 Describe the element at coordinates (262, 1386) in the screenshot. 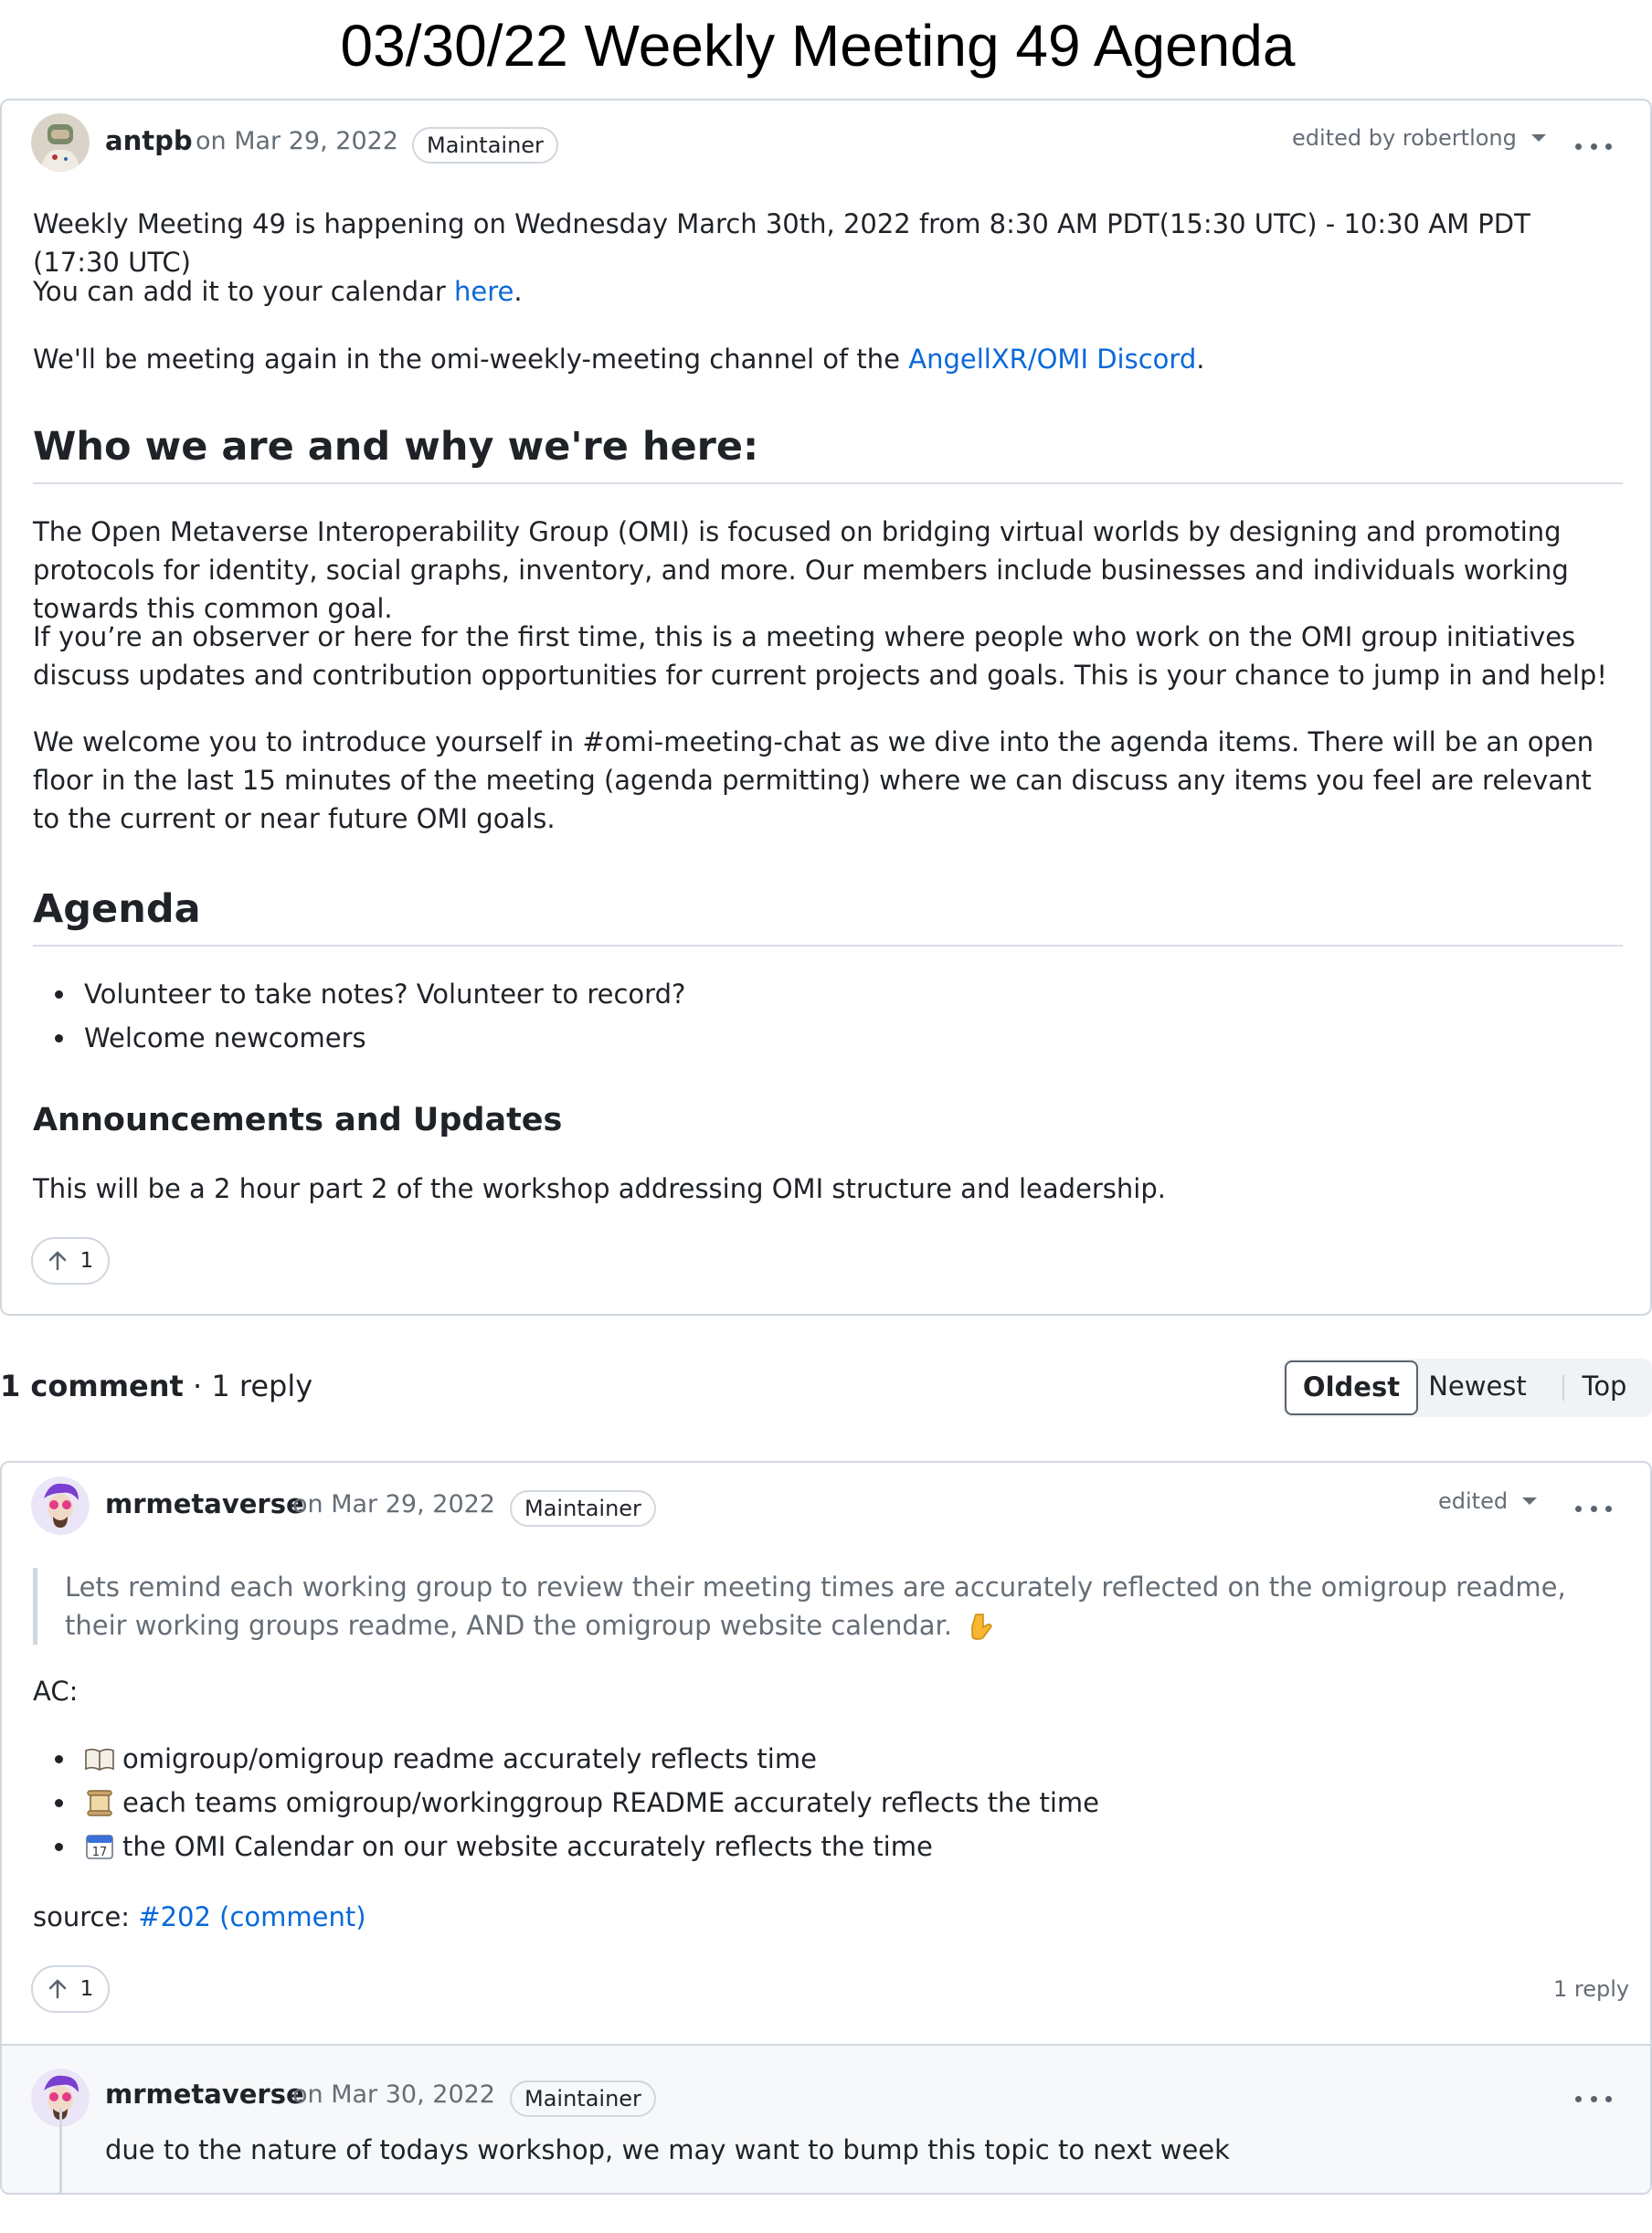

I see `reply-count: 1 reply` at that location.